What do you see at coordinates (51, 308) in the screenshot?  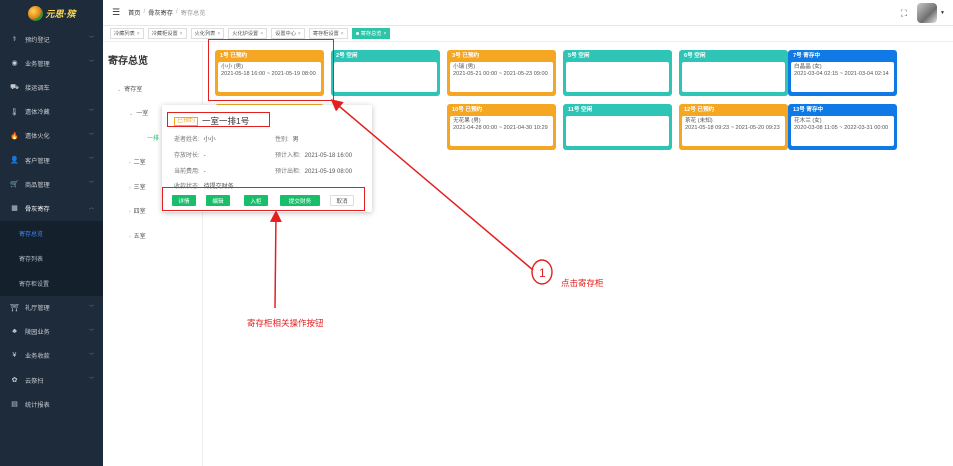 I see `sidebar-item: ⛩ 礼厅管理 ﹀` at bounding box center [51, 308].